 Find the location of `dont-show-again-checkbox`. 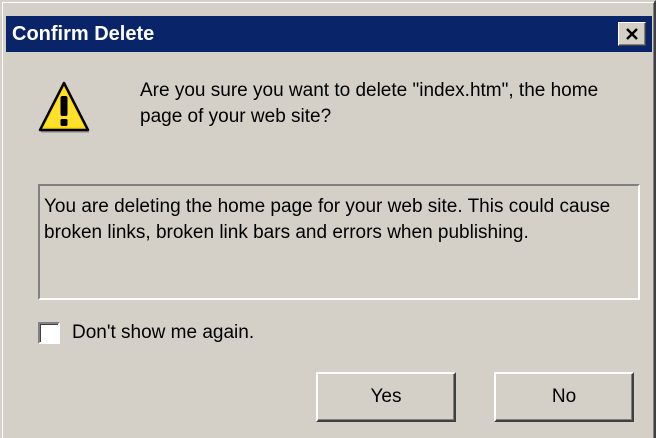

dont-show-again-checkbox is located at coordinates (49, 333).